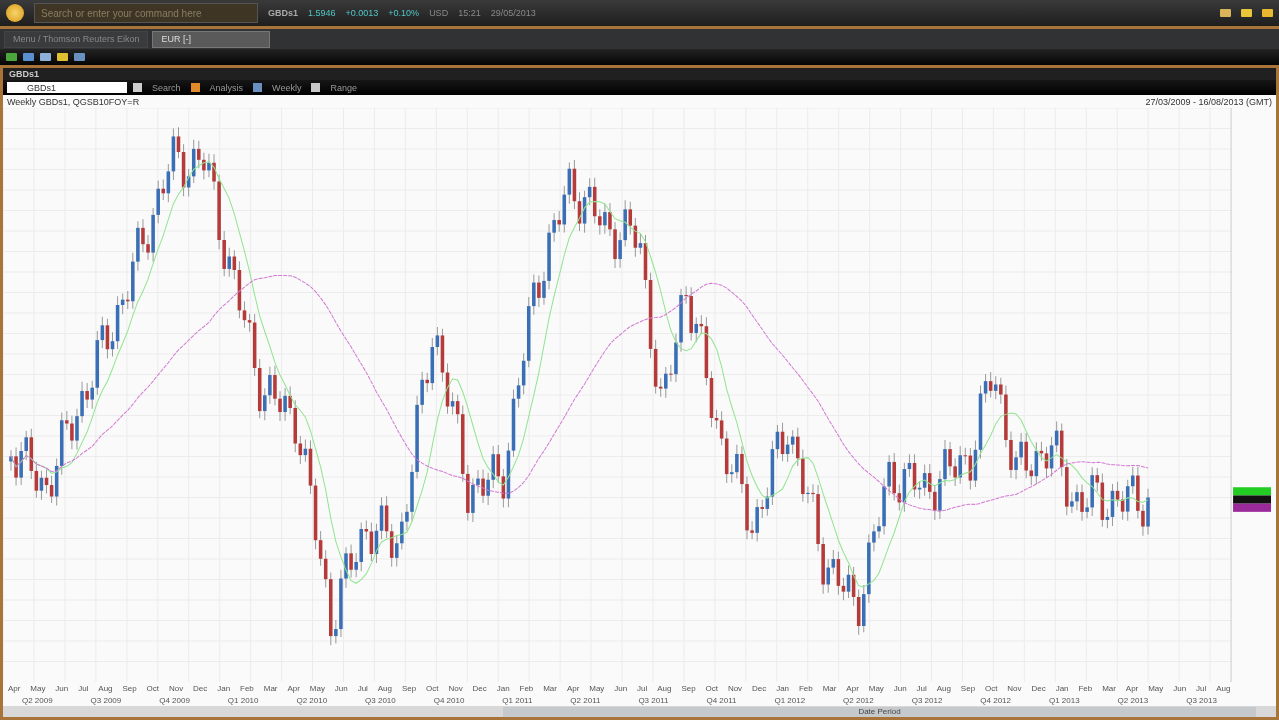 The width and height of the screenshot is (1279, 720). I want to click on quarter-label: Q2 2013, so click(1133, 700).